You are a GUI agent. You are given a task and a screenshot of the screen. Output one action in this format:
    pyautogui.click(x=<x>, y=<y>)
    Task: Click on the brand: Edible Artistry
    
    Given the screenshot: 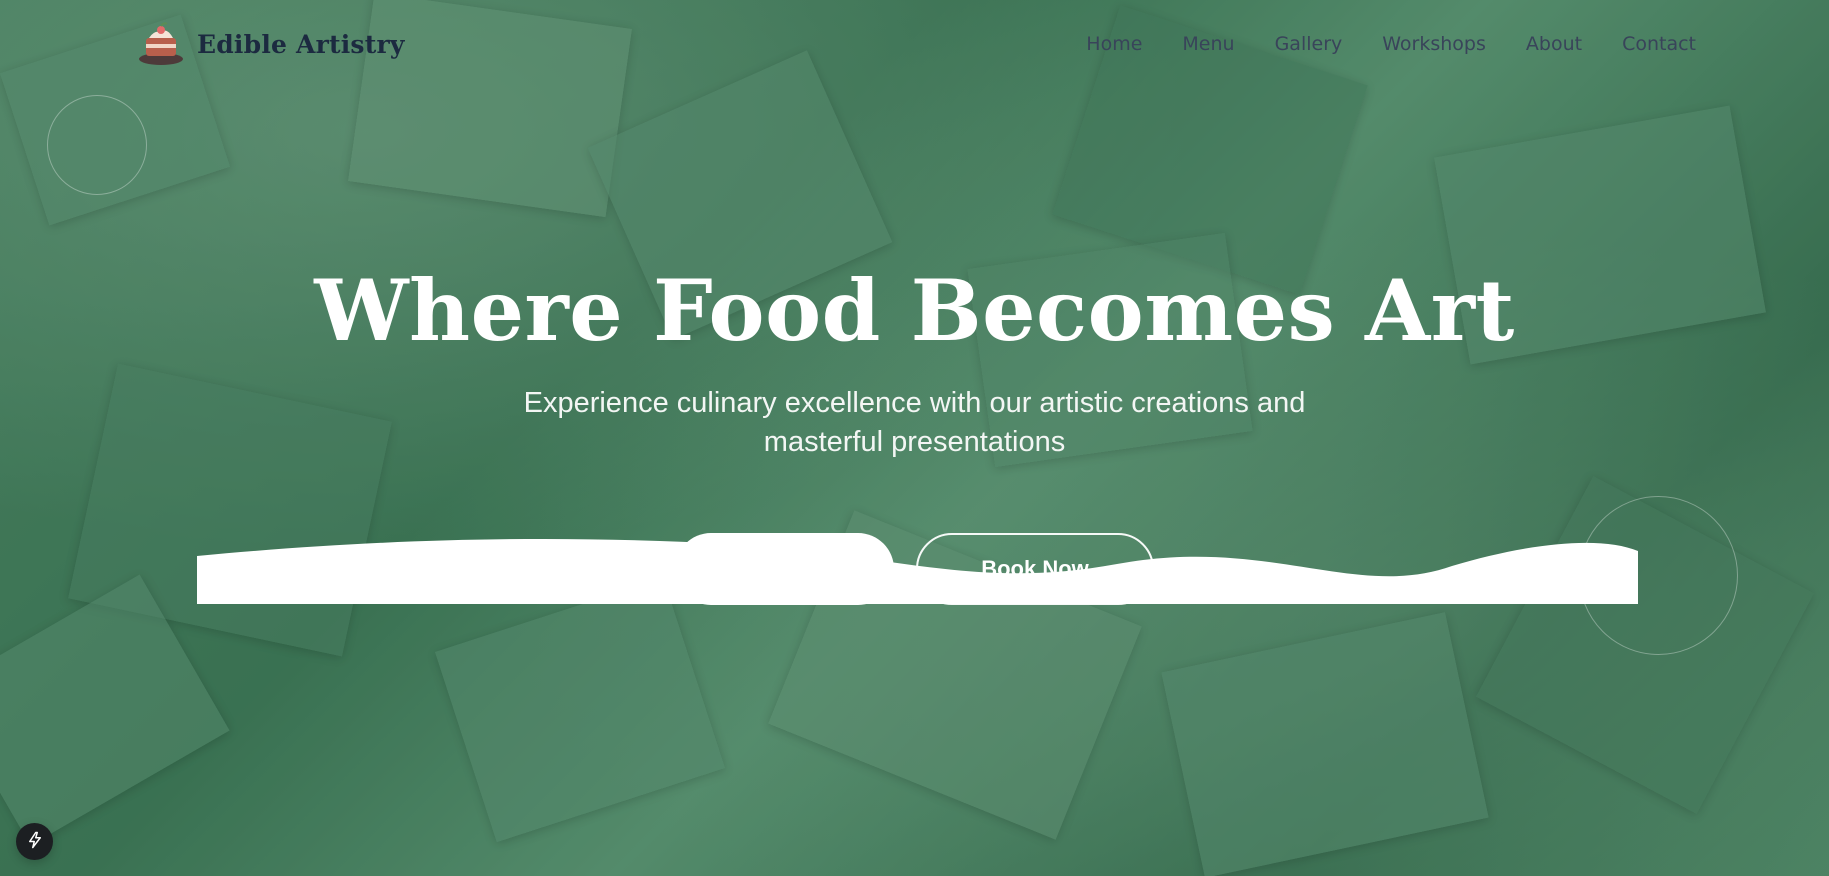 What is the action you would take?
    pyautogui.click(x=271, y=44)
    